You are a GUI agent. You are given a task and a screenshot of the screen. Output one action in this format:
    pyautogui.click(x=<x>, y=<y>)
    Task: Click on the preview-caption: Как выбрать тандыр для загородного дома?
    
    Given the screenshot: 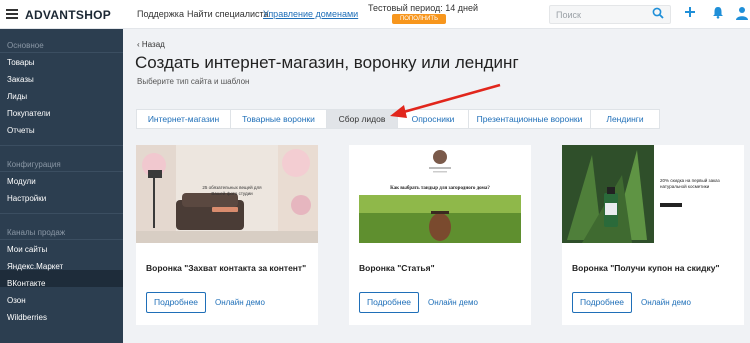 What is the action you would take?
    pyautogui.click(x=440, y=188)
    